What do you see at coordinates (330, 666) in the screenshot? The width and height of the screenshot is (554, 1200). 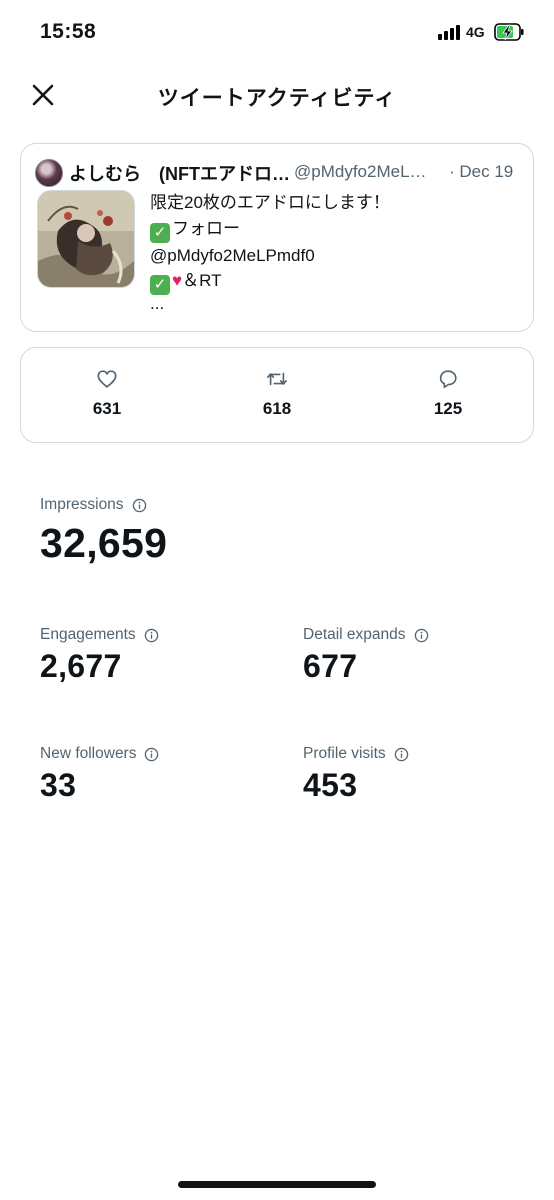 I see `detail-expands-value: 677` at bounding box center [330, 666].